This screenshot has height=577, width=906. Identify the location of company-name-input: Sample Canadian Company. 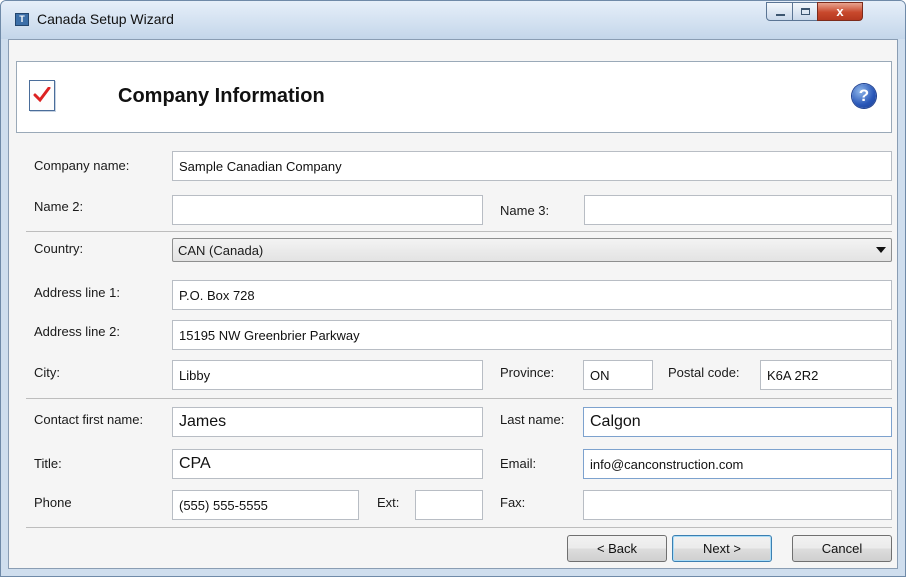
(532, 166).